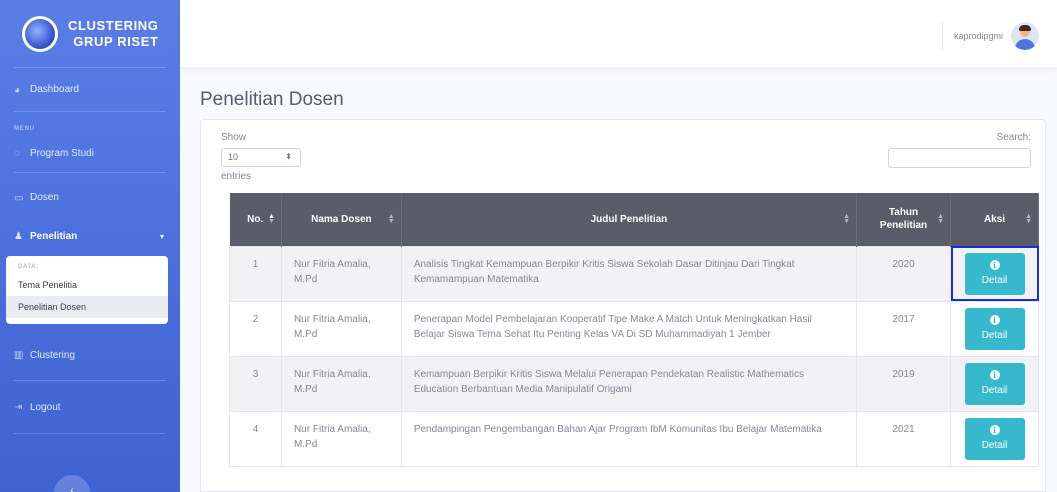 This screenshot has height=492, width=1057. What do you see at coordinates (17, 90) in the screenshot?
I see `dashboard-icon: ◕` at bounding box center [17, 90].